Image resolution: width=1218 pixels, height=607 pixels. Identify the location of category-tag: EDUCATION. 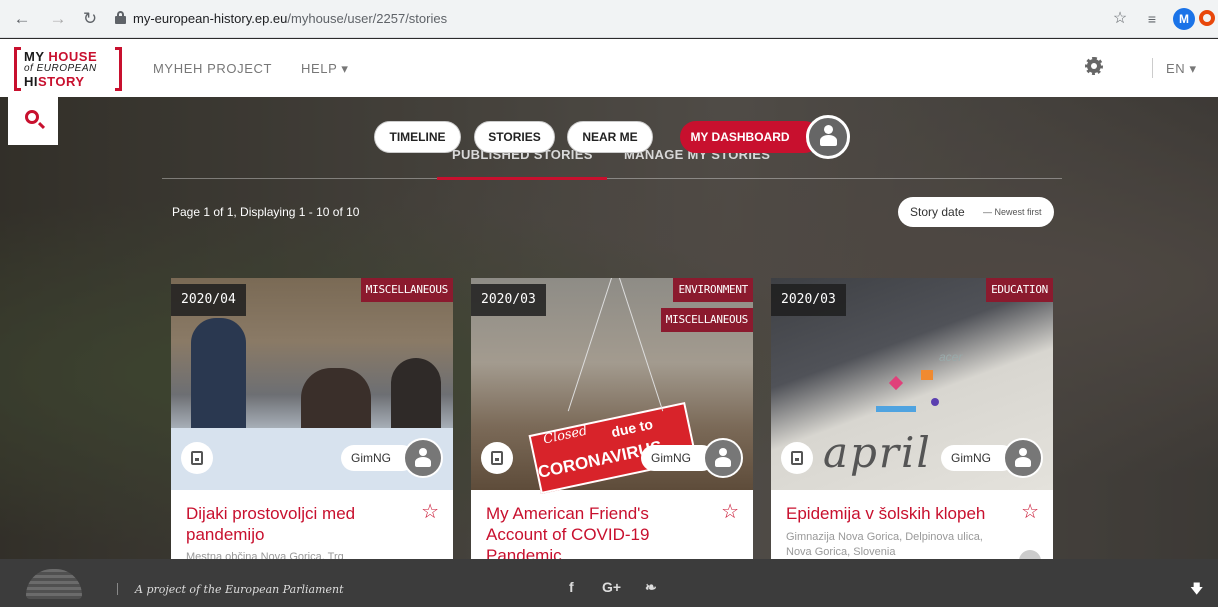
(1019, 290).